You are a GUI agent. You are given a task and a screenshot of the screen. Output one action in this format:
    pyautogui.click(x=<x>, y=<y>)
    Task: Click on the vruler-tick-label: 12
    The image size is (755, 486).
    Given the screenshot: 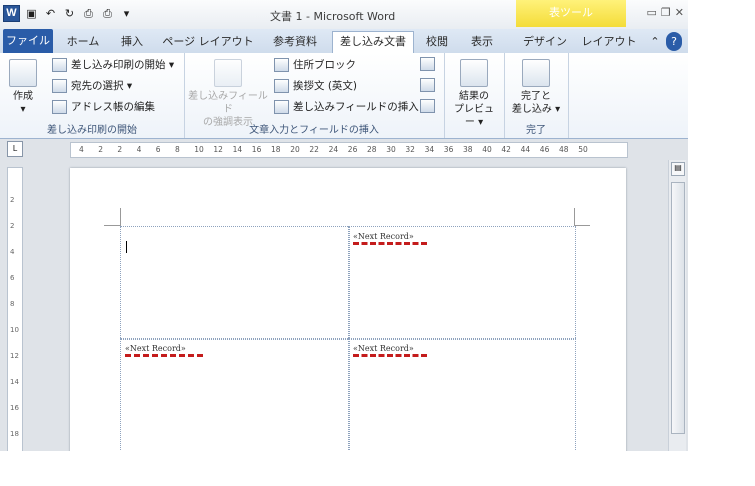 What is the action you would take?
    pyautogui.click(x=14, y=356)
    